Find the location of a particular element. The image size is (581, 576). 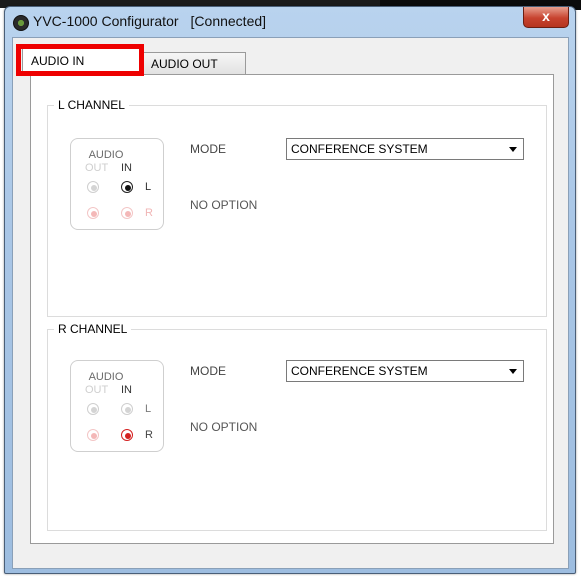

close-icon: x is located at coordinates (546, 16).